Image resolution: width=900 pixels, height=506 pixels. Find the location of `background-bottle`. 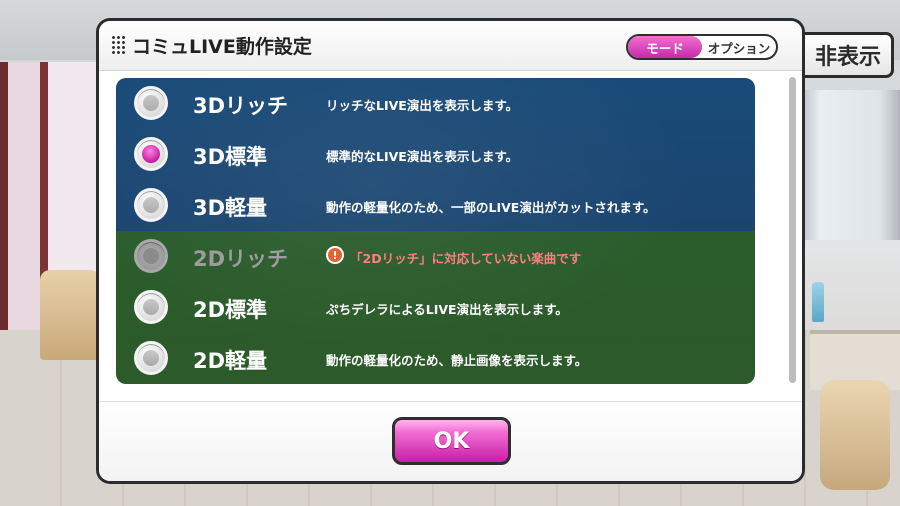

background-bottle is located at coordinates (818, 302).